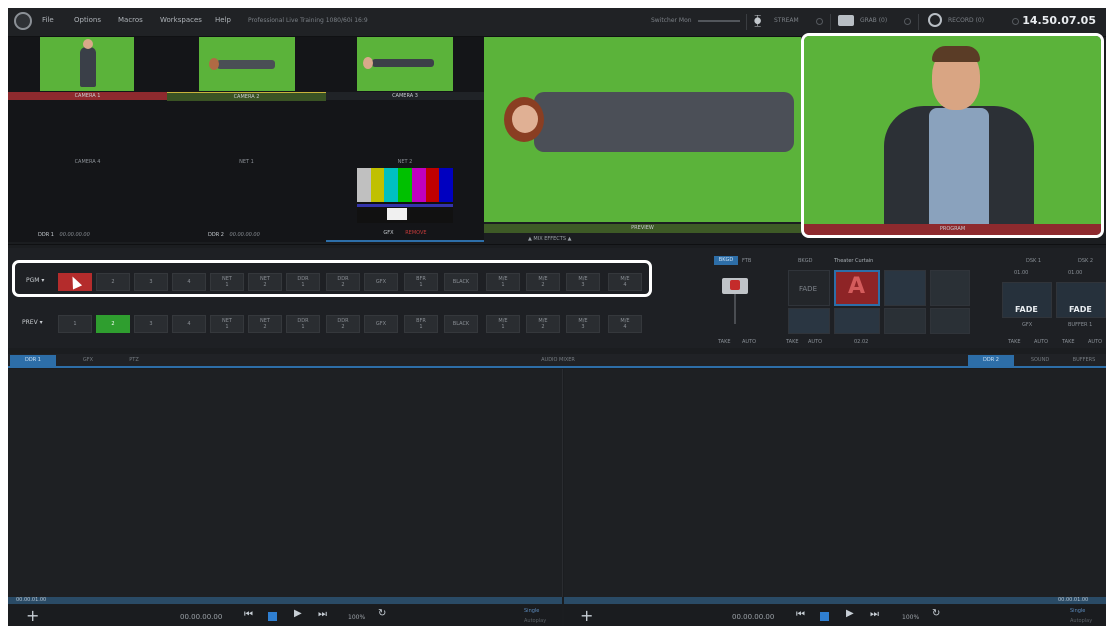  Describe the element at coordinates (285, 600) in the screenshot. I see `ddr-1-scrub-bar` at that location.